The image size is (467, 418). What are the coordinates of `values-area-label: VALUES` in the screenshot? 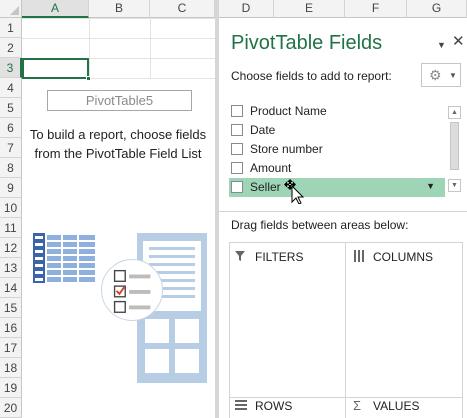 It's located at (396, 406).